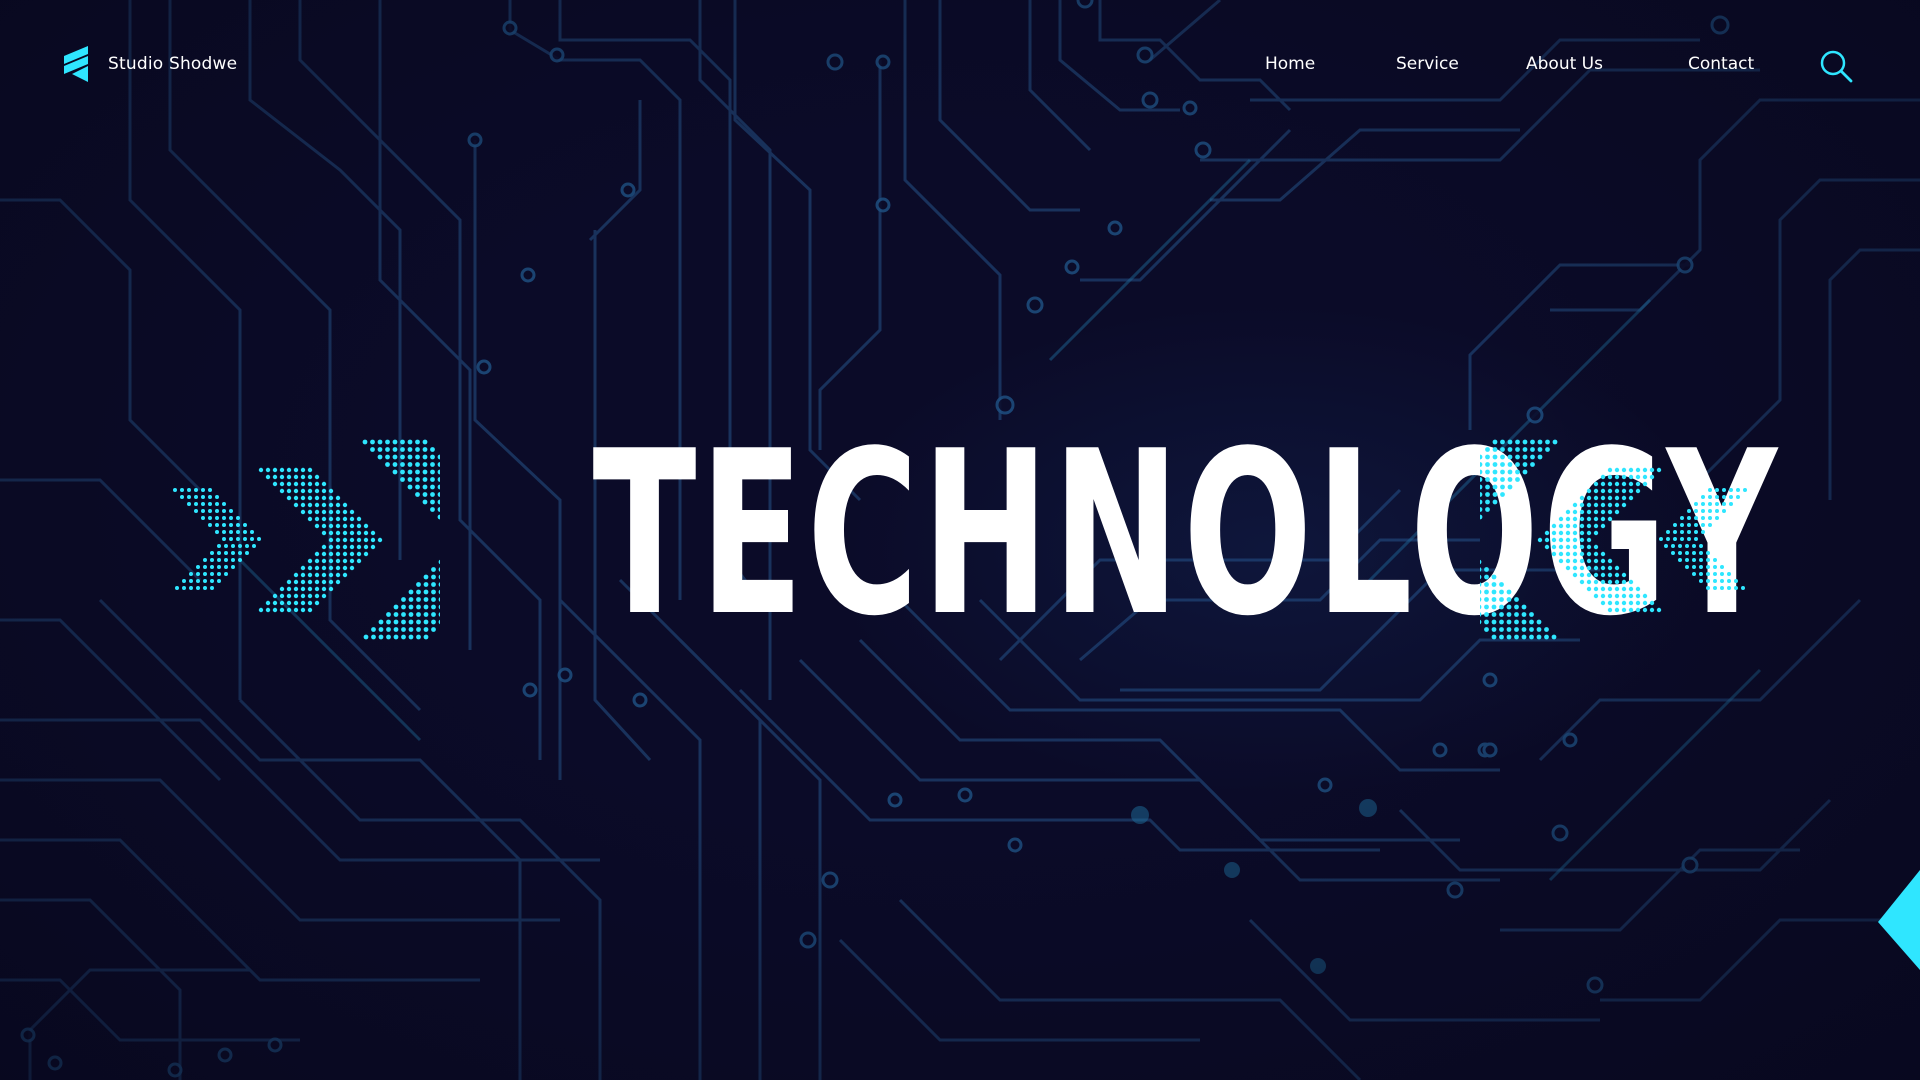 The image size is (1920, 1080). What do you see at coordinates (1836, 66) in the screenshot?
I see `search-icon` at bounding box center [1836, 66].